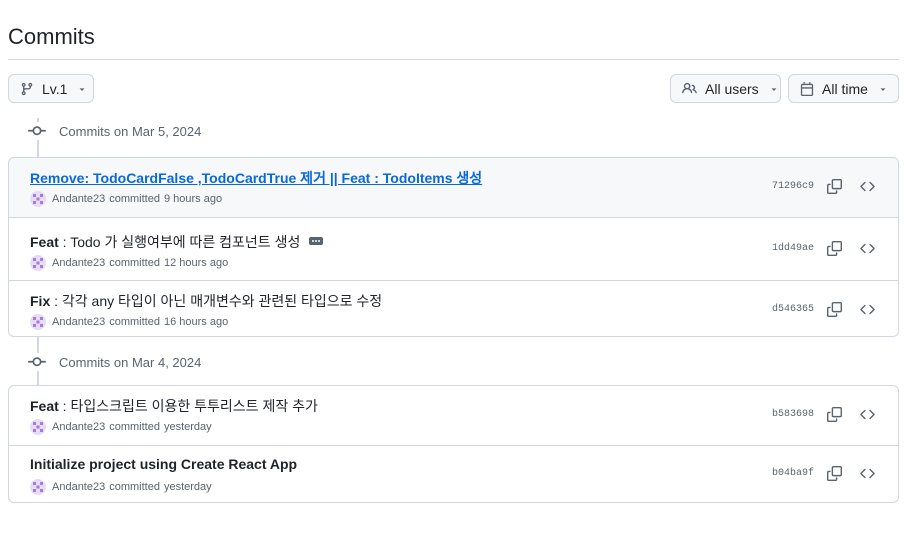 The image size is (921, 555). I want to click on commit-sha: d546365, so click(793, 309).